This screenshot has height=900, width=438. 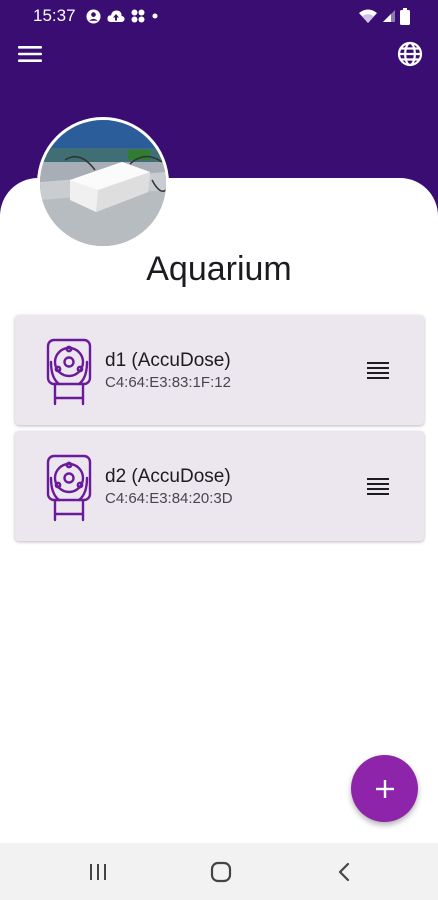 What do you see at coordinates (168, 476) in the screenshot?
I see `device-name: d2 (AccuDose)` at bounding box center [168, 476].